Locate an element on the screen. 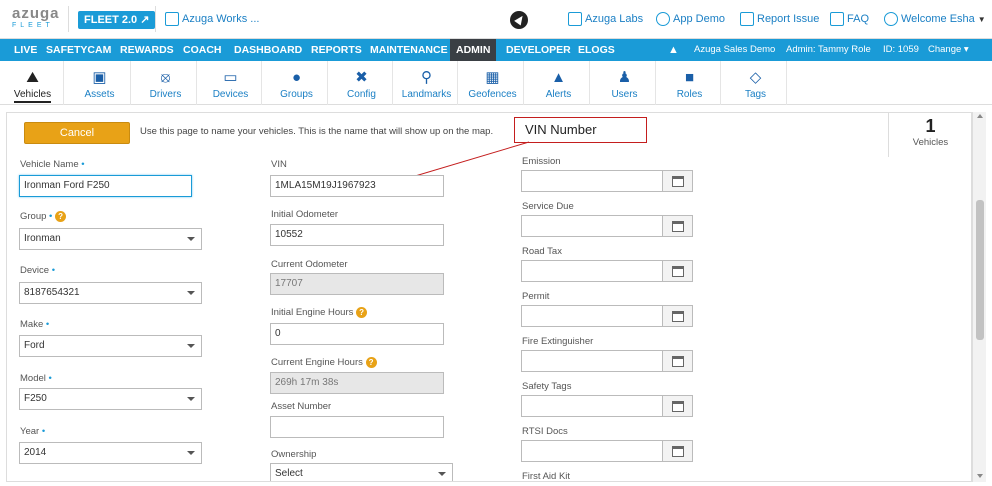 This screenshot has width=992, height=486. safety-tags-label: Safety Tags is located at coordinates (547, 386).